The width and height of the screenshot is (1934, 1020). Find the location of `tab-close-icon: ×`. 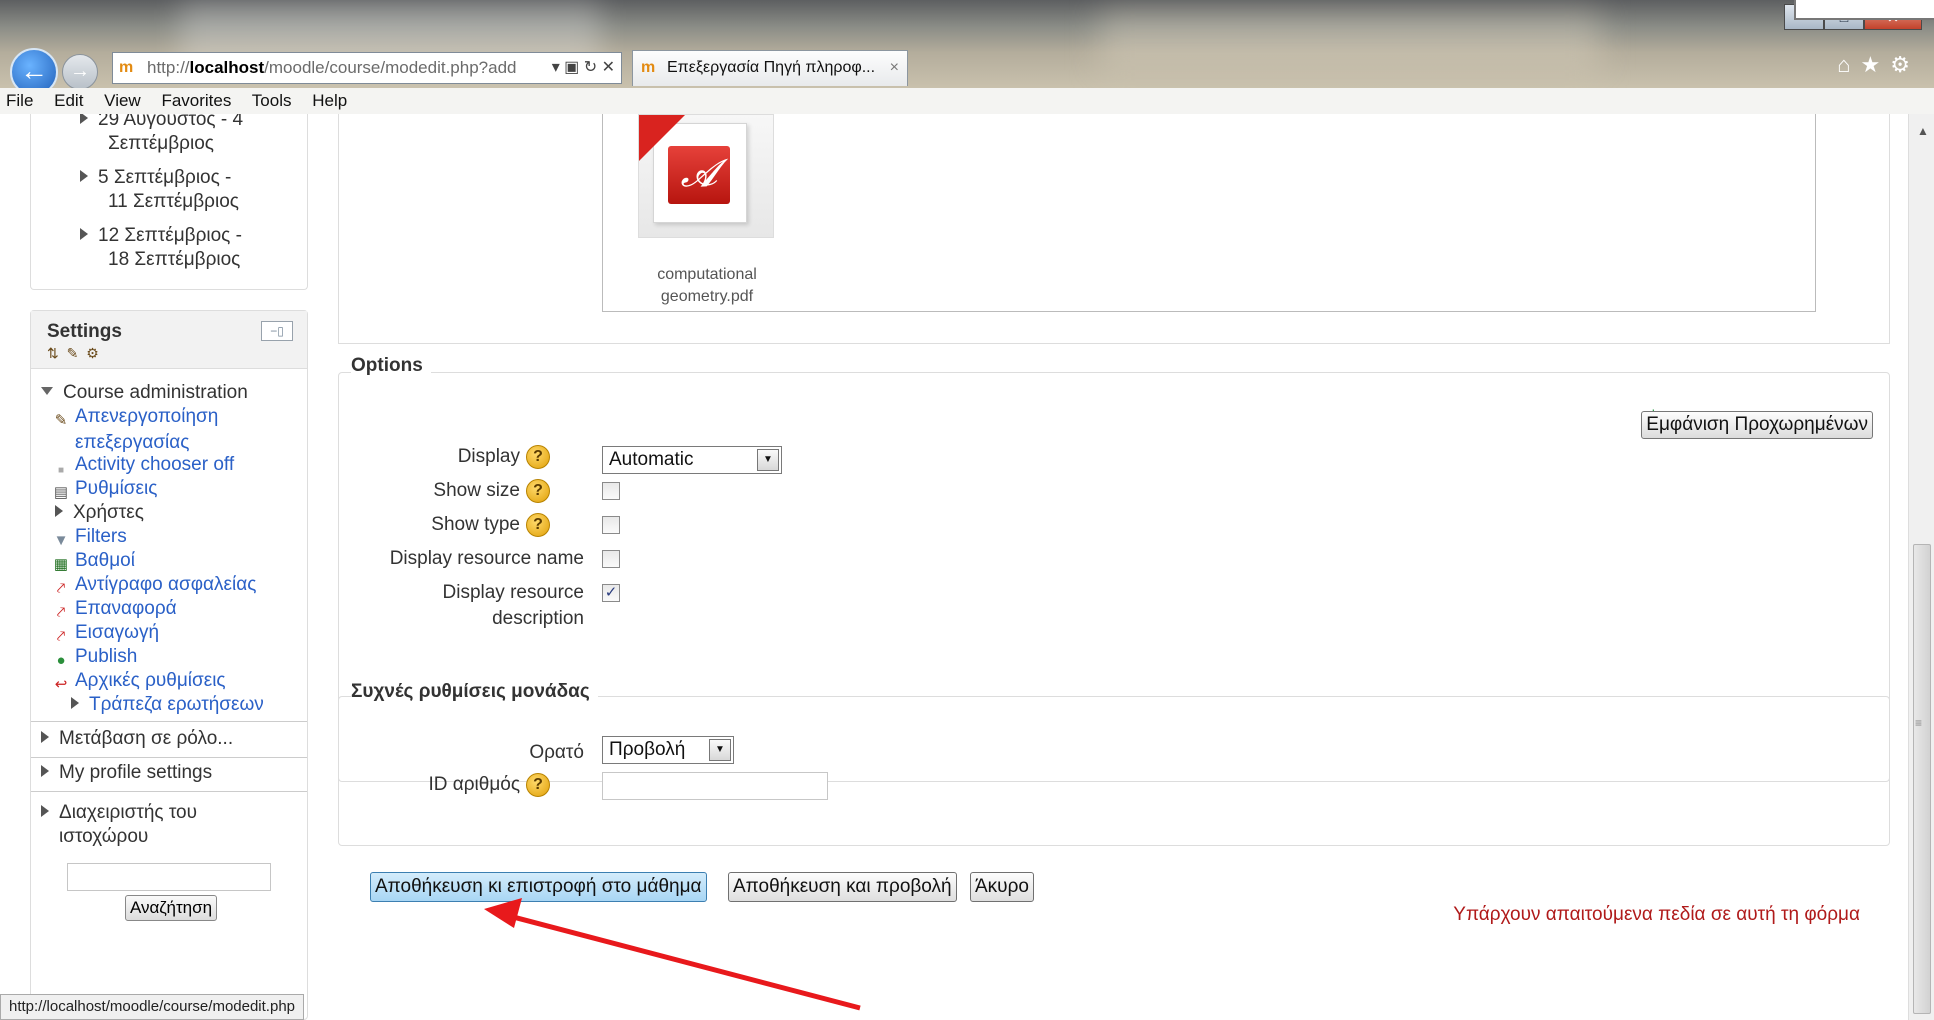

tab-close-icon: × is located at coordinates (894, 68).